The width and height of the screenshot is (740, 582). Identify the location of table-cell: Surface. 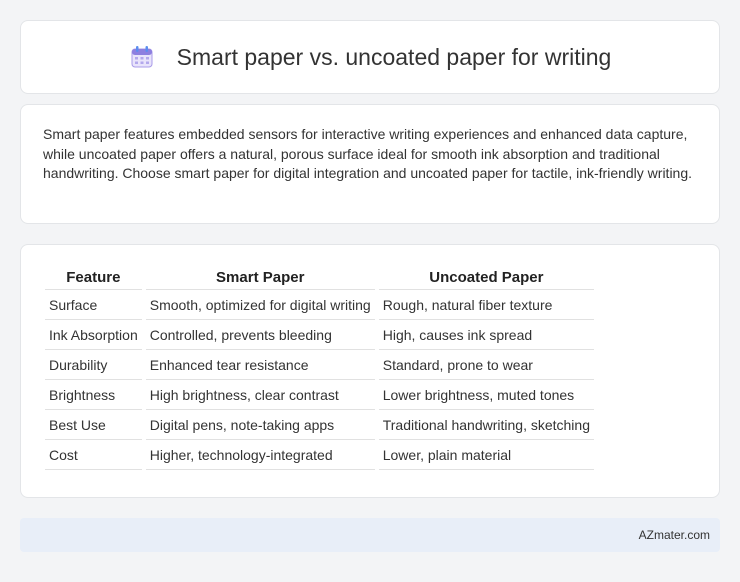
(93, 305).